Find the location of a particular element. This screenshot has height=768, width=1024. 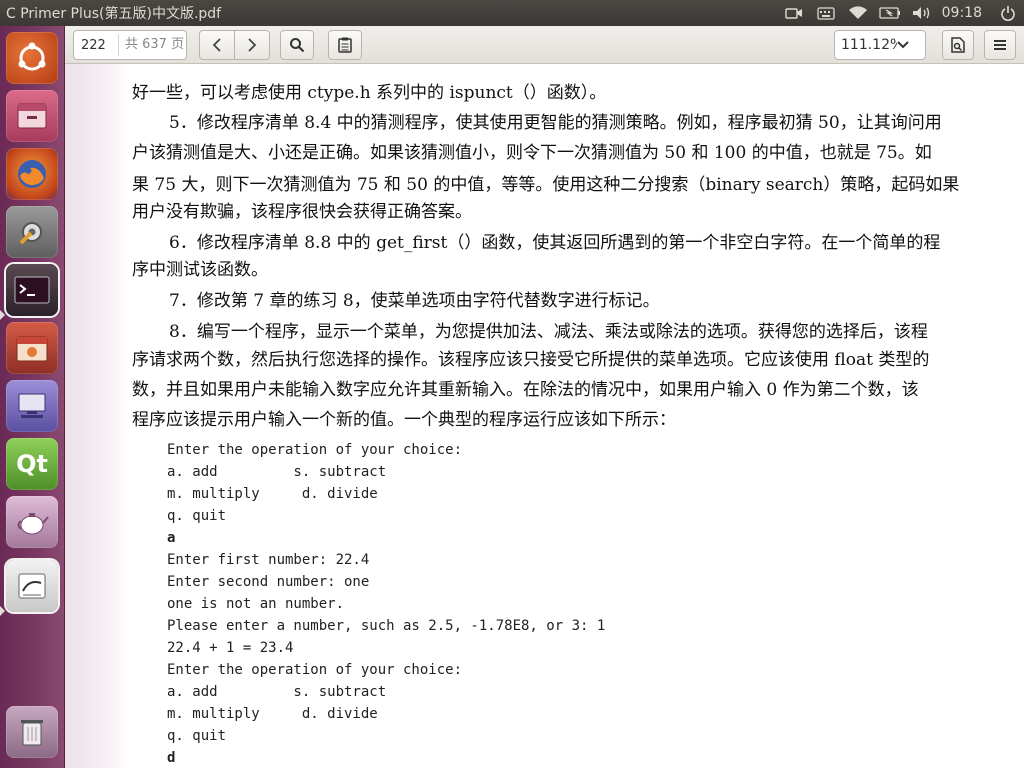

next-page-button is located at coordinates (252, 45).